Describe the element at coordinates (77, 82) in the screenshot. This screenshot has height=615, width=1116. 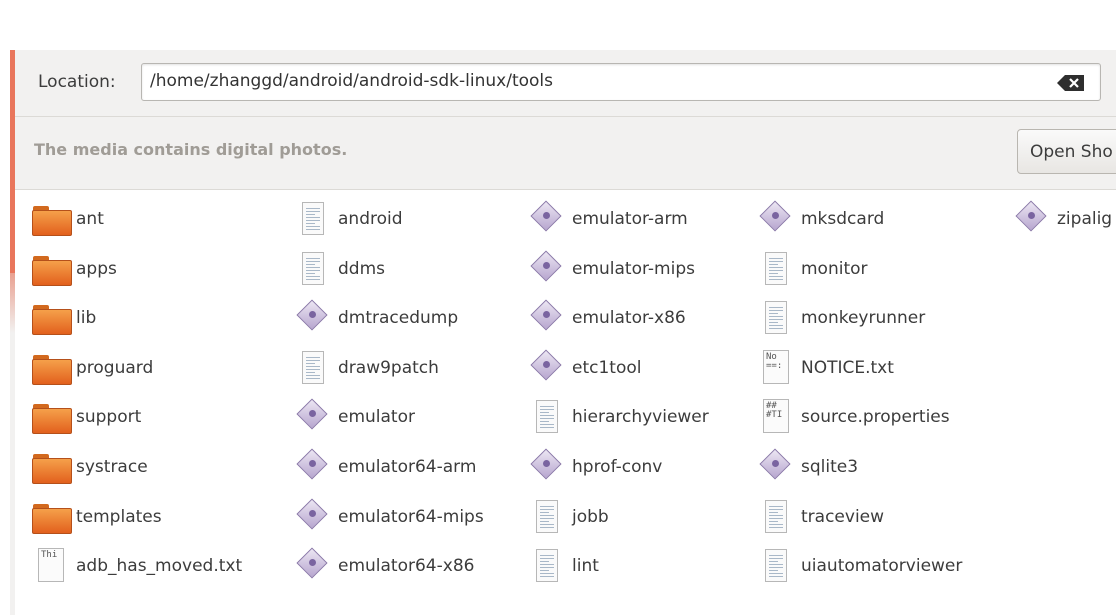
I see `location-label: Location:` at that location.